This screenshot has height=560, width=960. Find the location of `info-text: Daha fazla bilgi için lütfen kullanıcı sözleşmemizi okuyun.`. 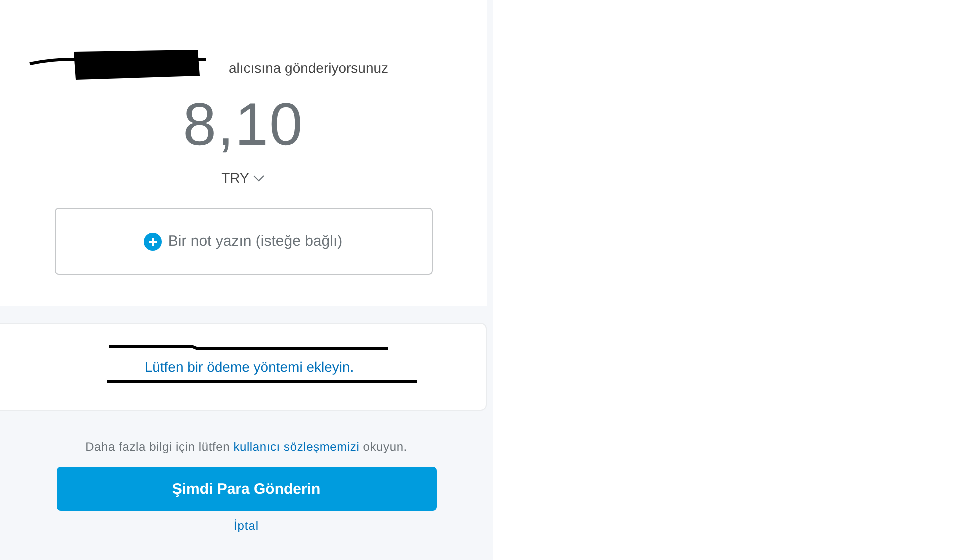

info-text: Daha fazla bilgi için lütfen kullanıcı sözleşmemizi okuyun. is located at coordinates (247, 447).